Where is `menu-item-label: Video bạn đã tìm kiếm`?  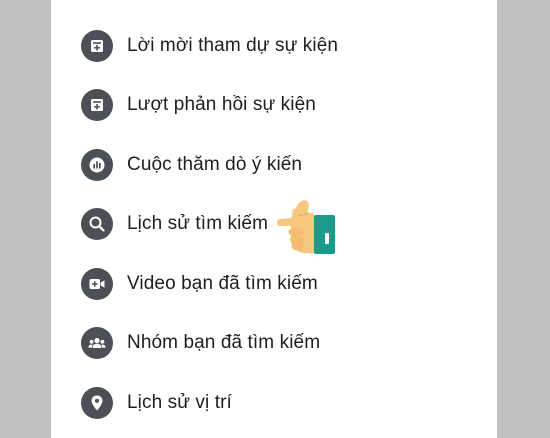
menu-item-label: Video bạn đã tìm kiếm is located at coordinates (222, 283).